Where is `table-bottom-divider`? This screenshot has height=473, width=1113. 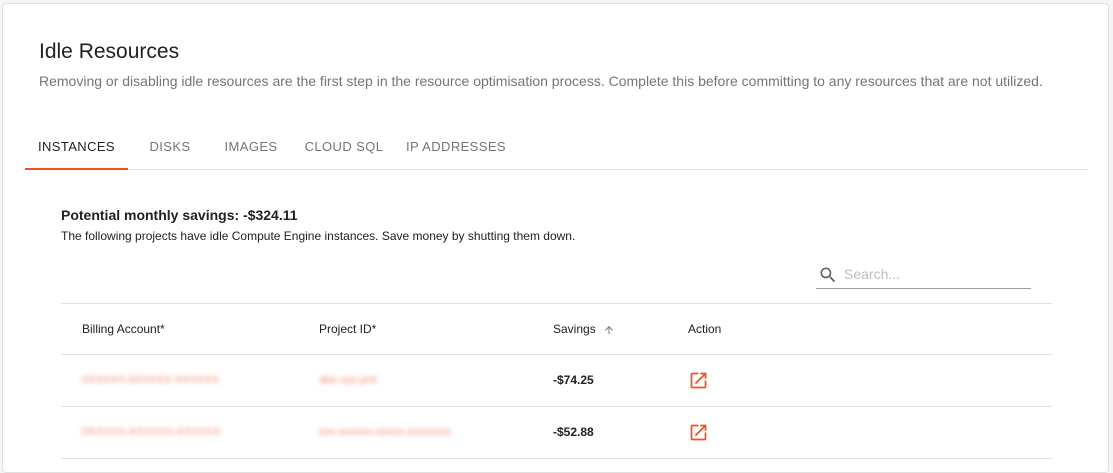
table-bottom-divider is located at coordinates (556, 459).